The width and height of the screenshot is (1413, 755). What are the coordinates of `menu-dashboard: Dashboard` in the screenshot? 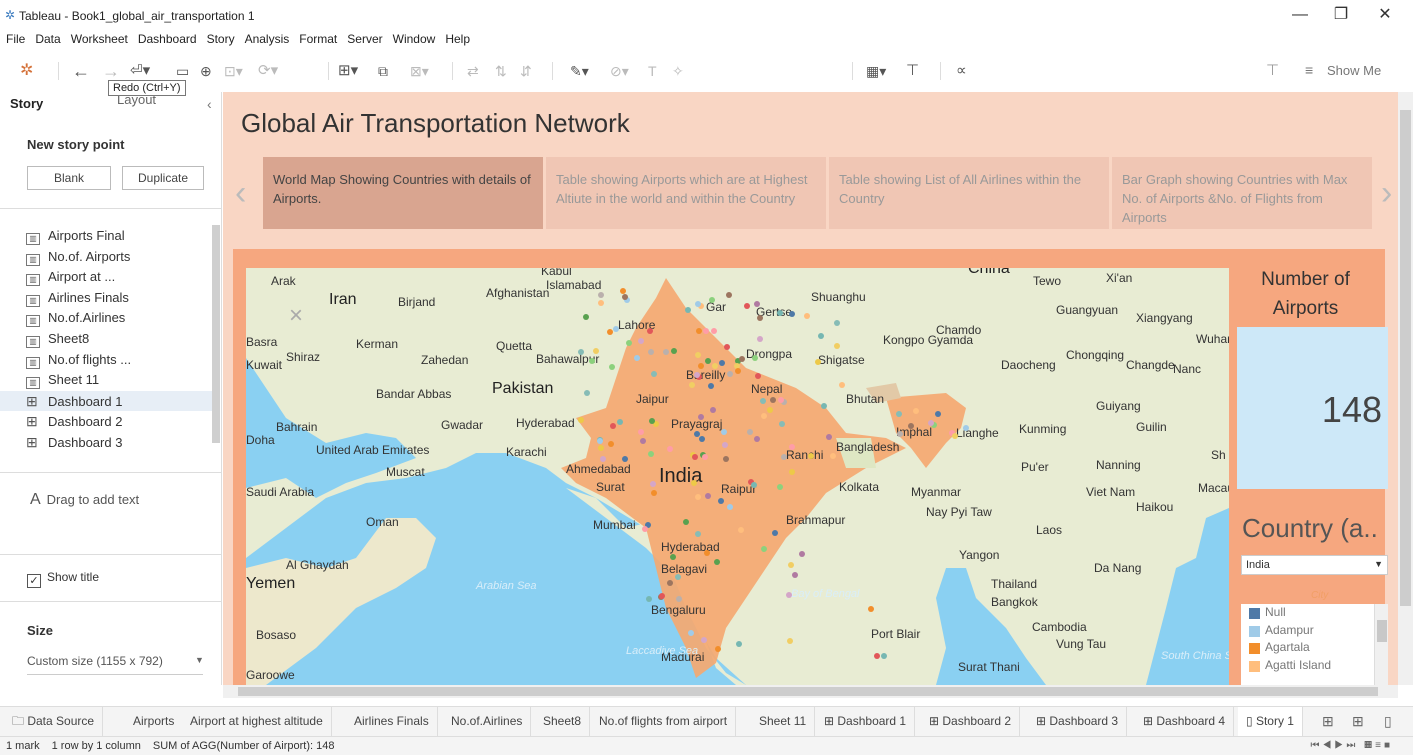 It's located at (167, 39).